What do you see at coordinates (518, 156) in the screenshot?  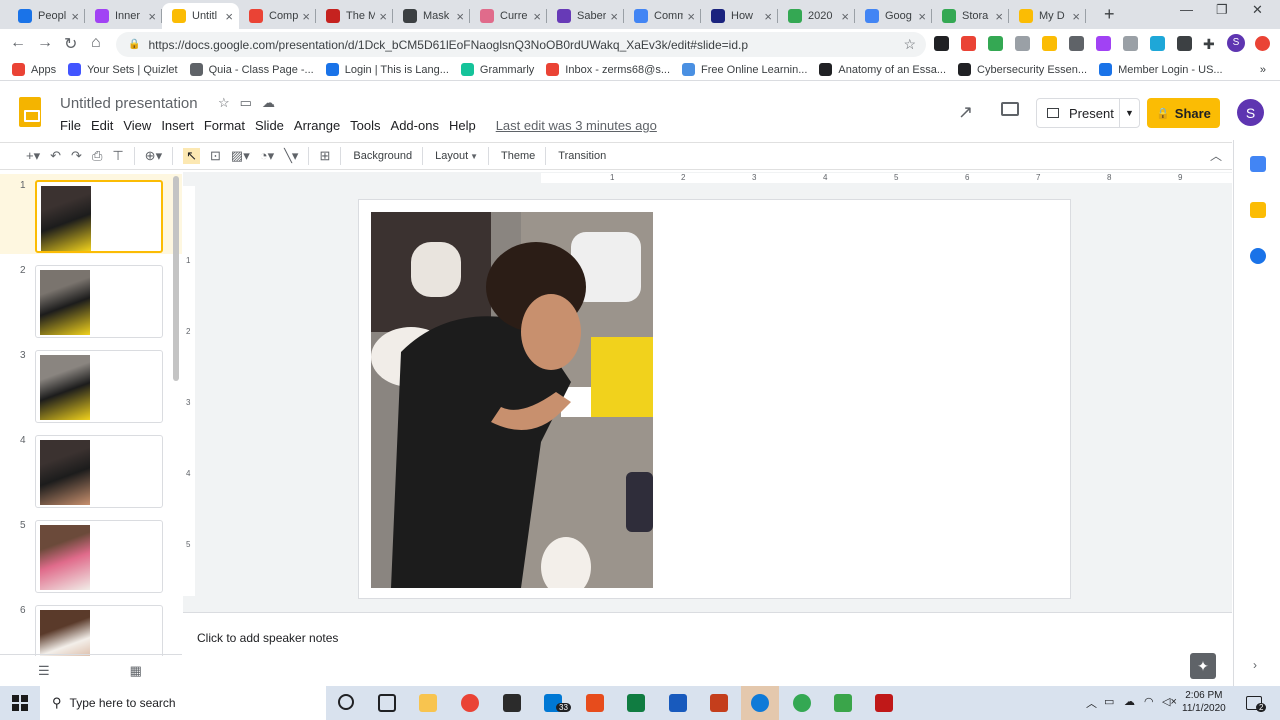 I see `theme-button: Theme` at bounding box center [518, 156].